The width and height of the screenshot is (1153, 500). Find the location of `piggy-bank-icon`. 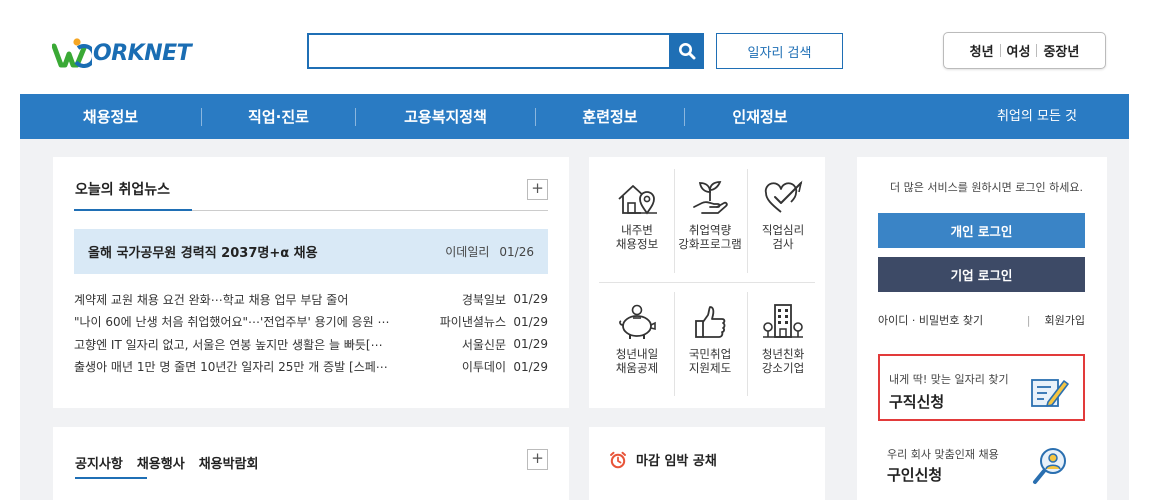

piggy-bank-icon is located at coordinates (637, 321).